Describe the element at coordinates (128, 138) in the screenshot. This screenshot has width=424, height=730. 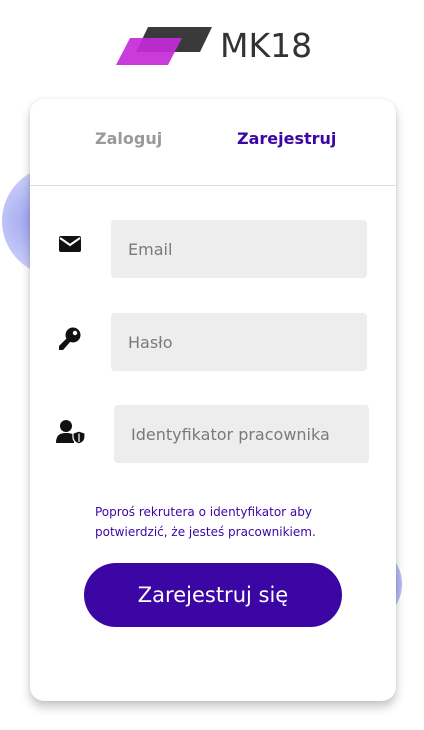
I see `tab-login: Zaloguj` at that location.